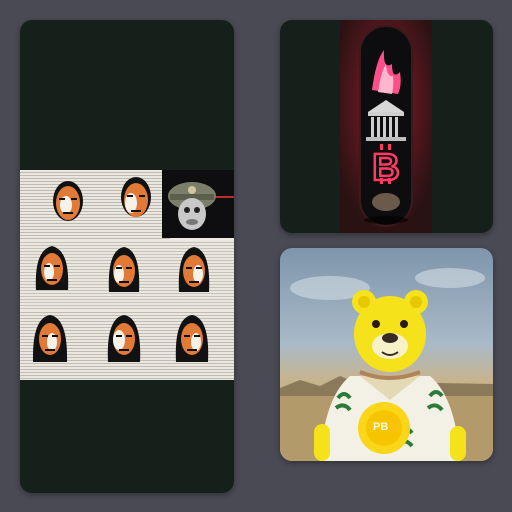 The image size is (512, 512). I want to click on skateboard-bitcoin-icon: B, so click(386, 126).